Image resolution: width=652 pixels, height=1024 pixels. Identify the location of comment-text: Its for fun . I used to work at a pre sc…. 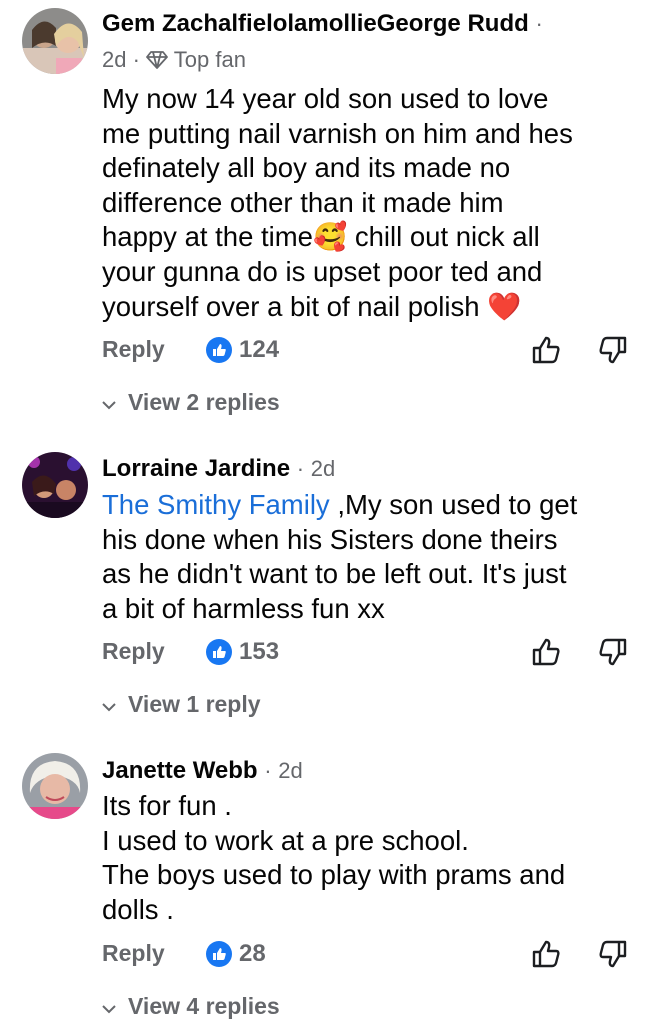
(372, 858).